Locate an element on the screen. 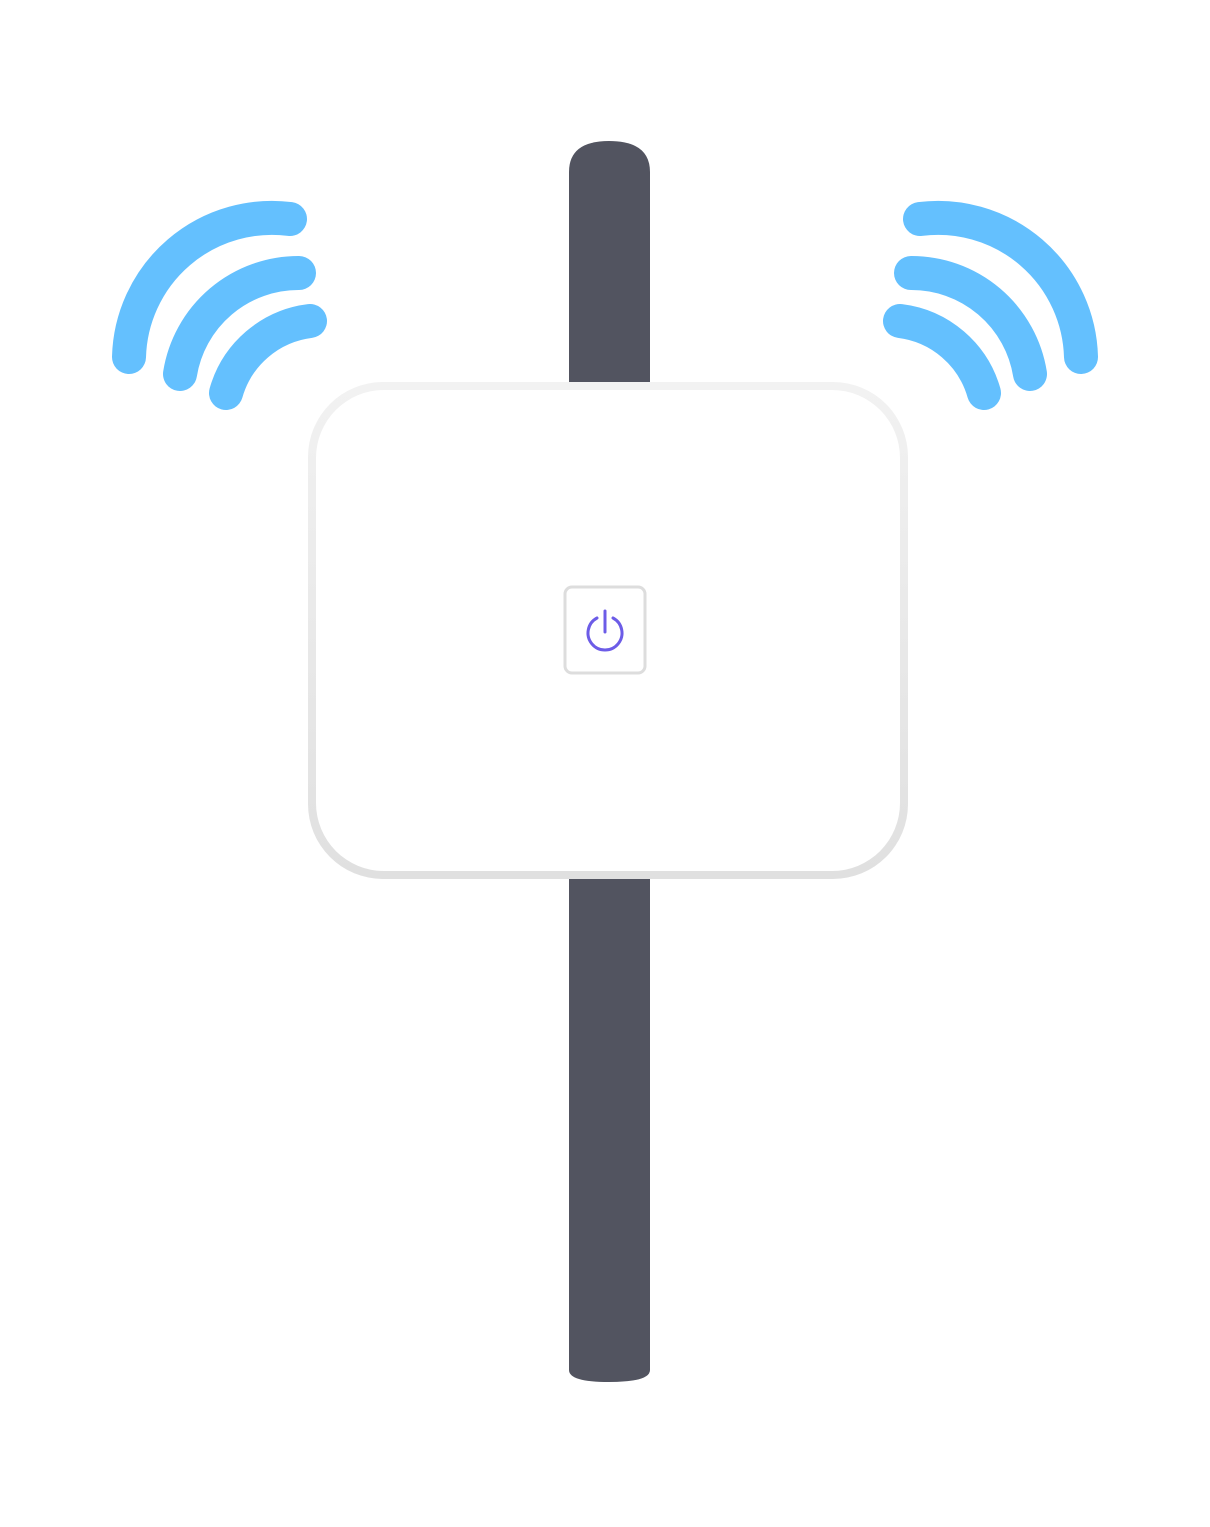  wifi-signal-left-icon is located at coordinates (219, 305).